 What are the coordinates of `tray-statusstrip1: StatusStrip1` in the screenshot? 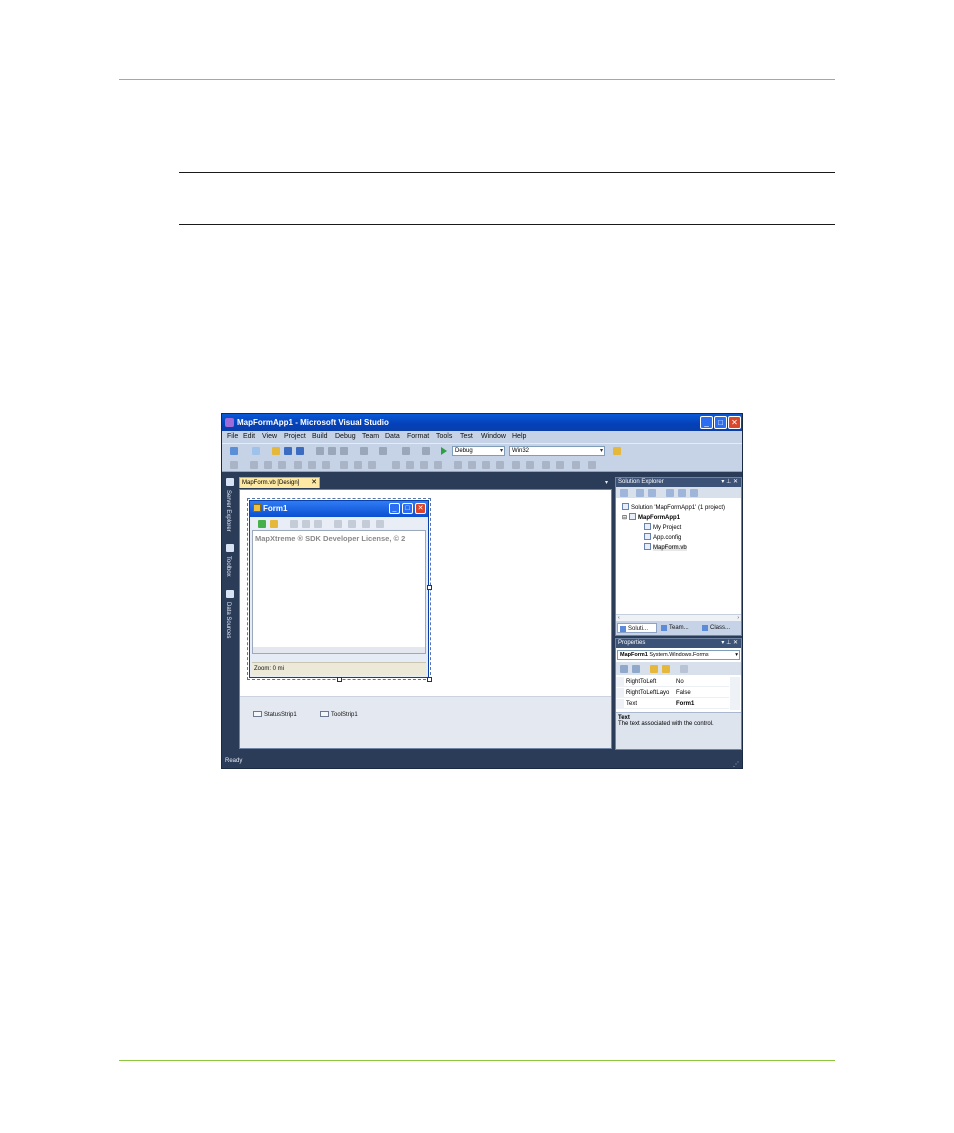 It's located at (275, 714).